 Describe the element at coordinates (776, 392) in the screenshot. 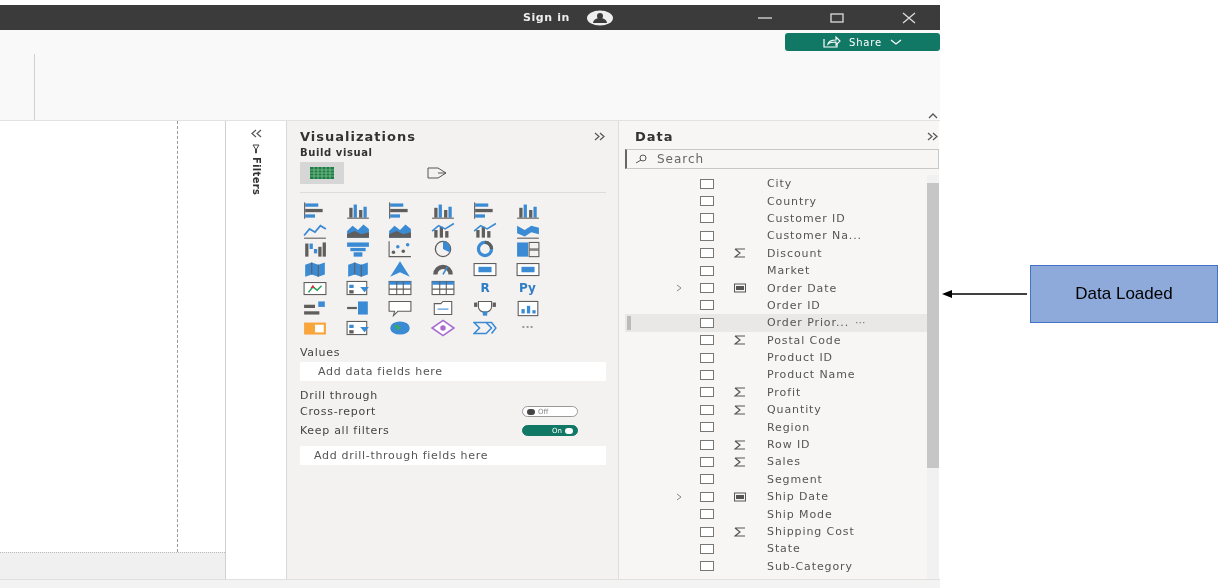

I see `field-row: Profit` at that location.